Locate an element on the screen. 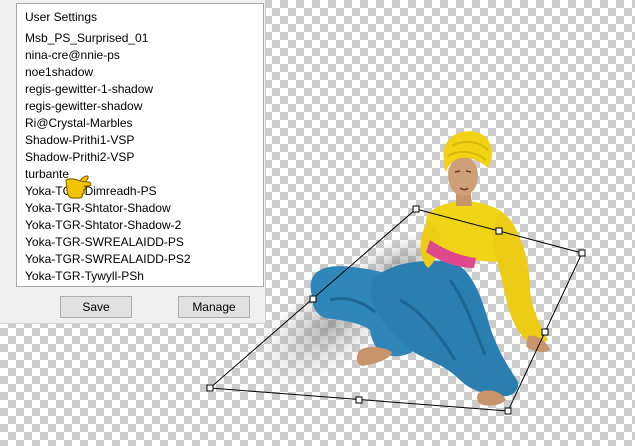  save-button: Save is located at coordinates (96, 307).